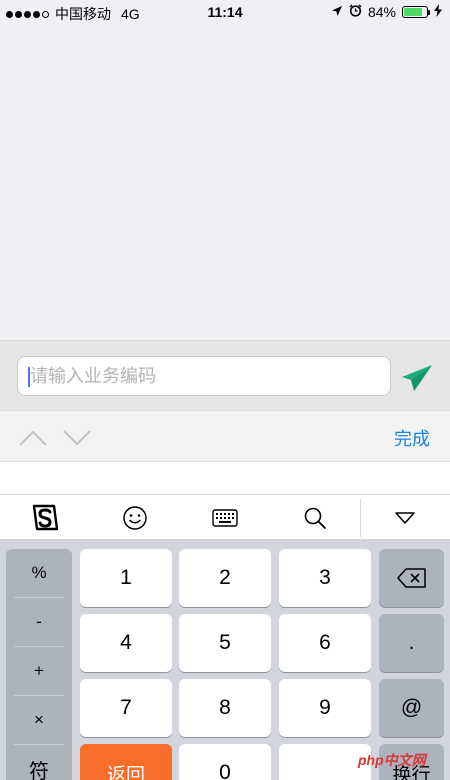 The image size is (450, 780). I want to click on input-bar, so click(225, 375).